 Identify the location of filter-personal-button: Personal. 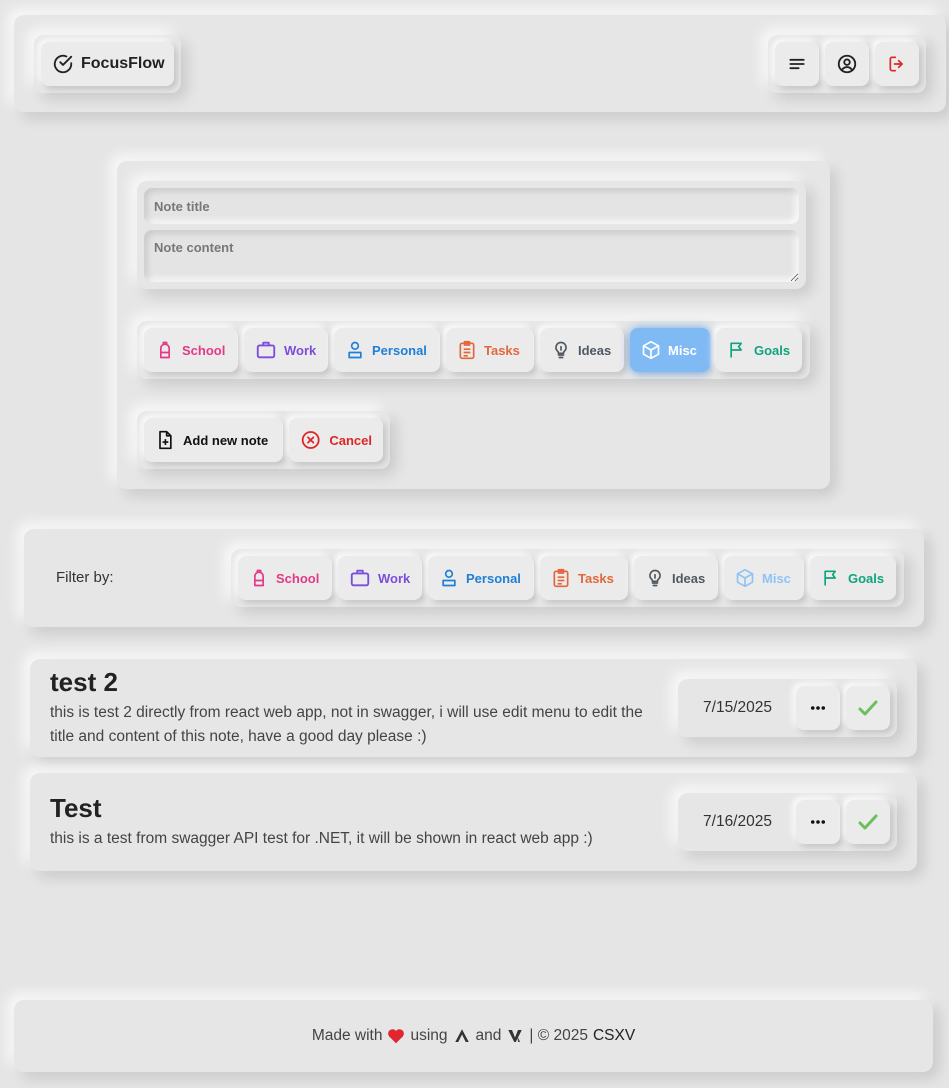
(481, 578).